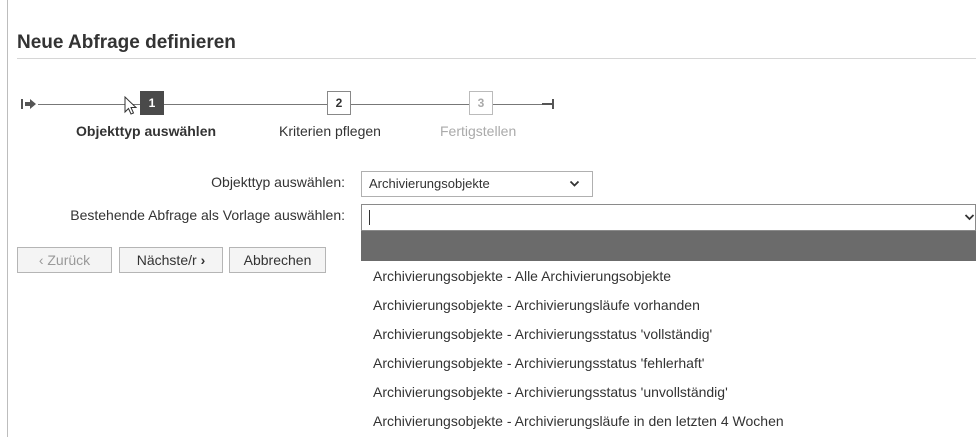 This screenshot has height=437, width=976. Describe the element at coordinates (668, 217) in the screenshot. I see `template-combobox` at that location.